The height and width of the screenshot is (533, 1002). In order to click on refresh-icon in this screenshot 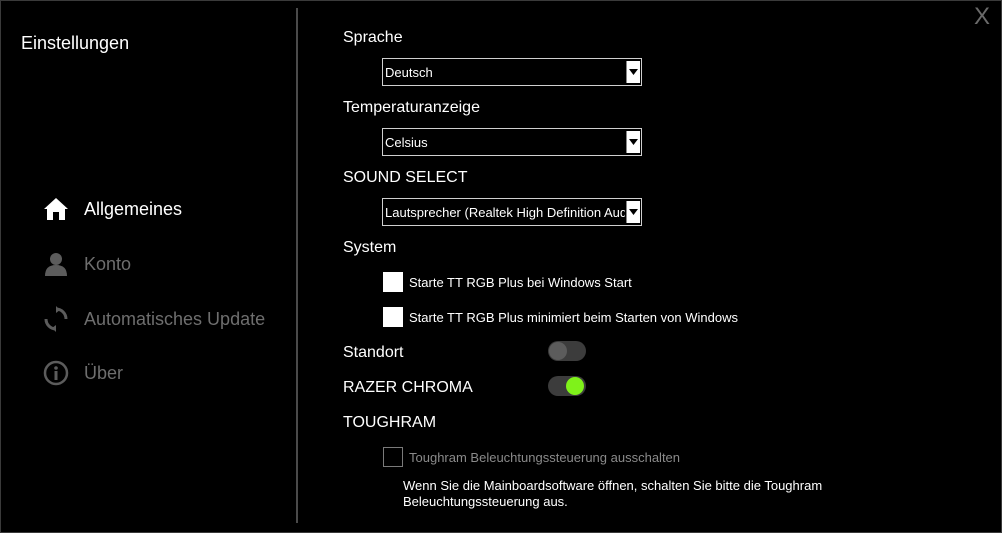, I will do `click(56, 319)`.